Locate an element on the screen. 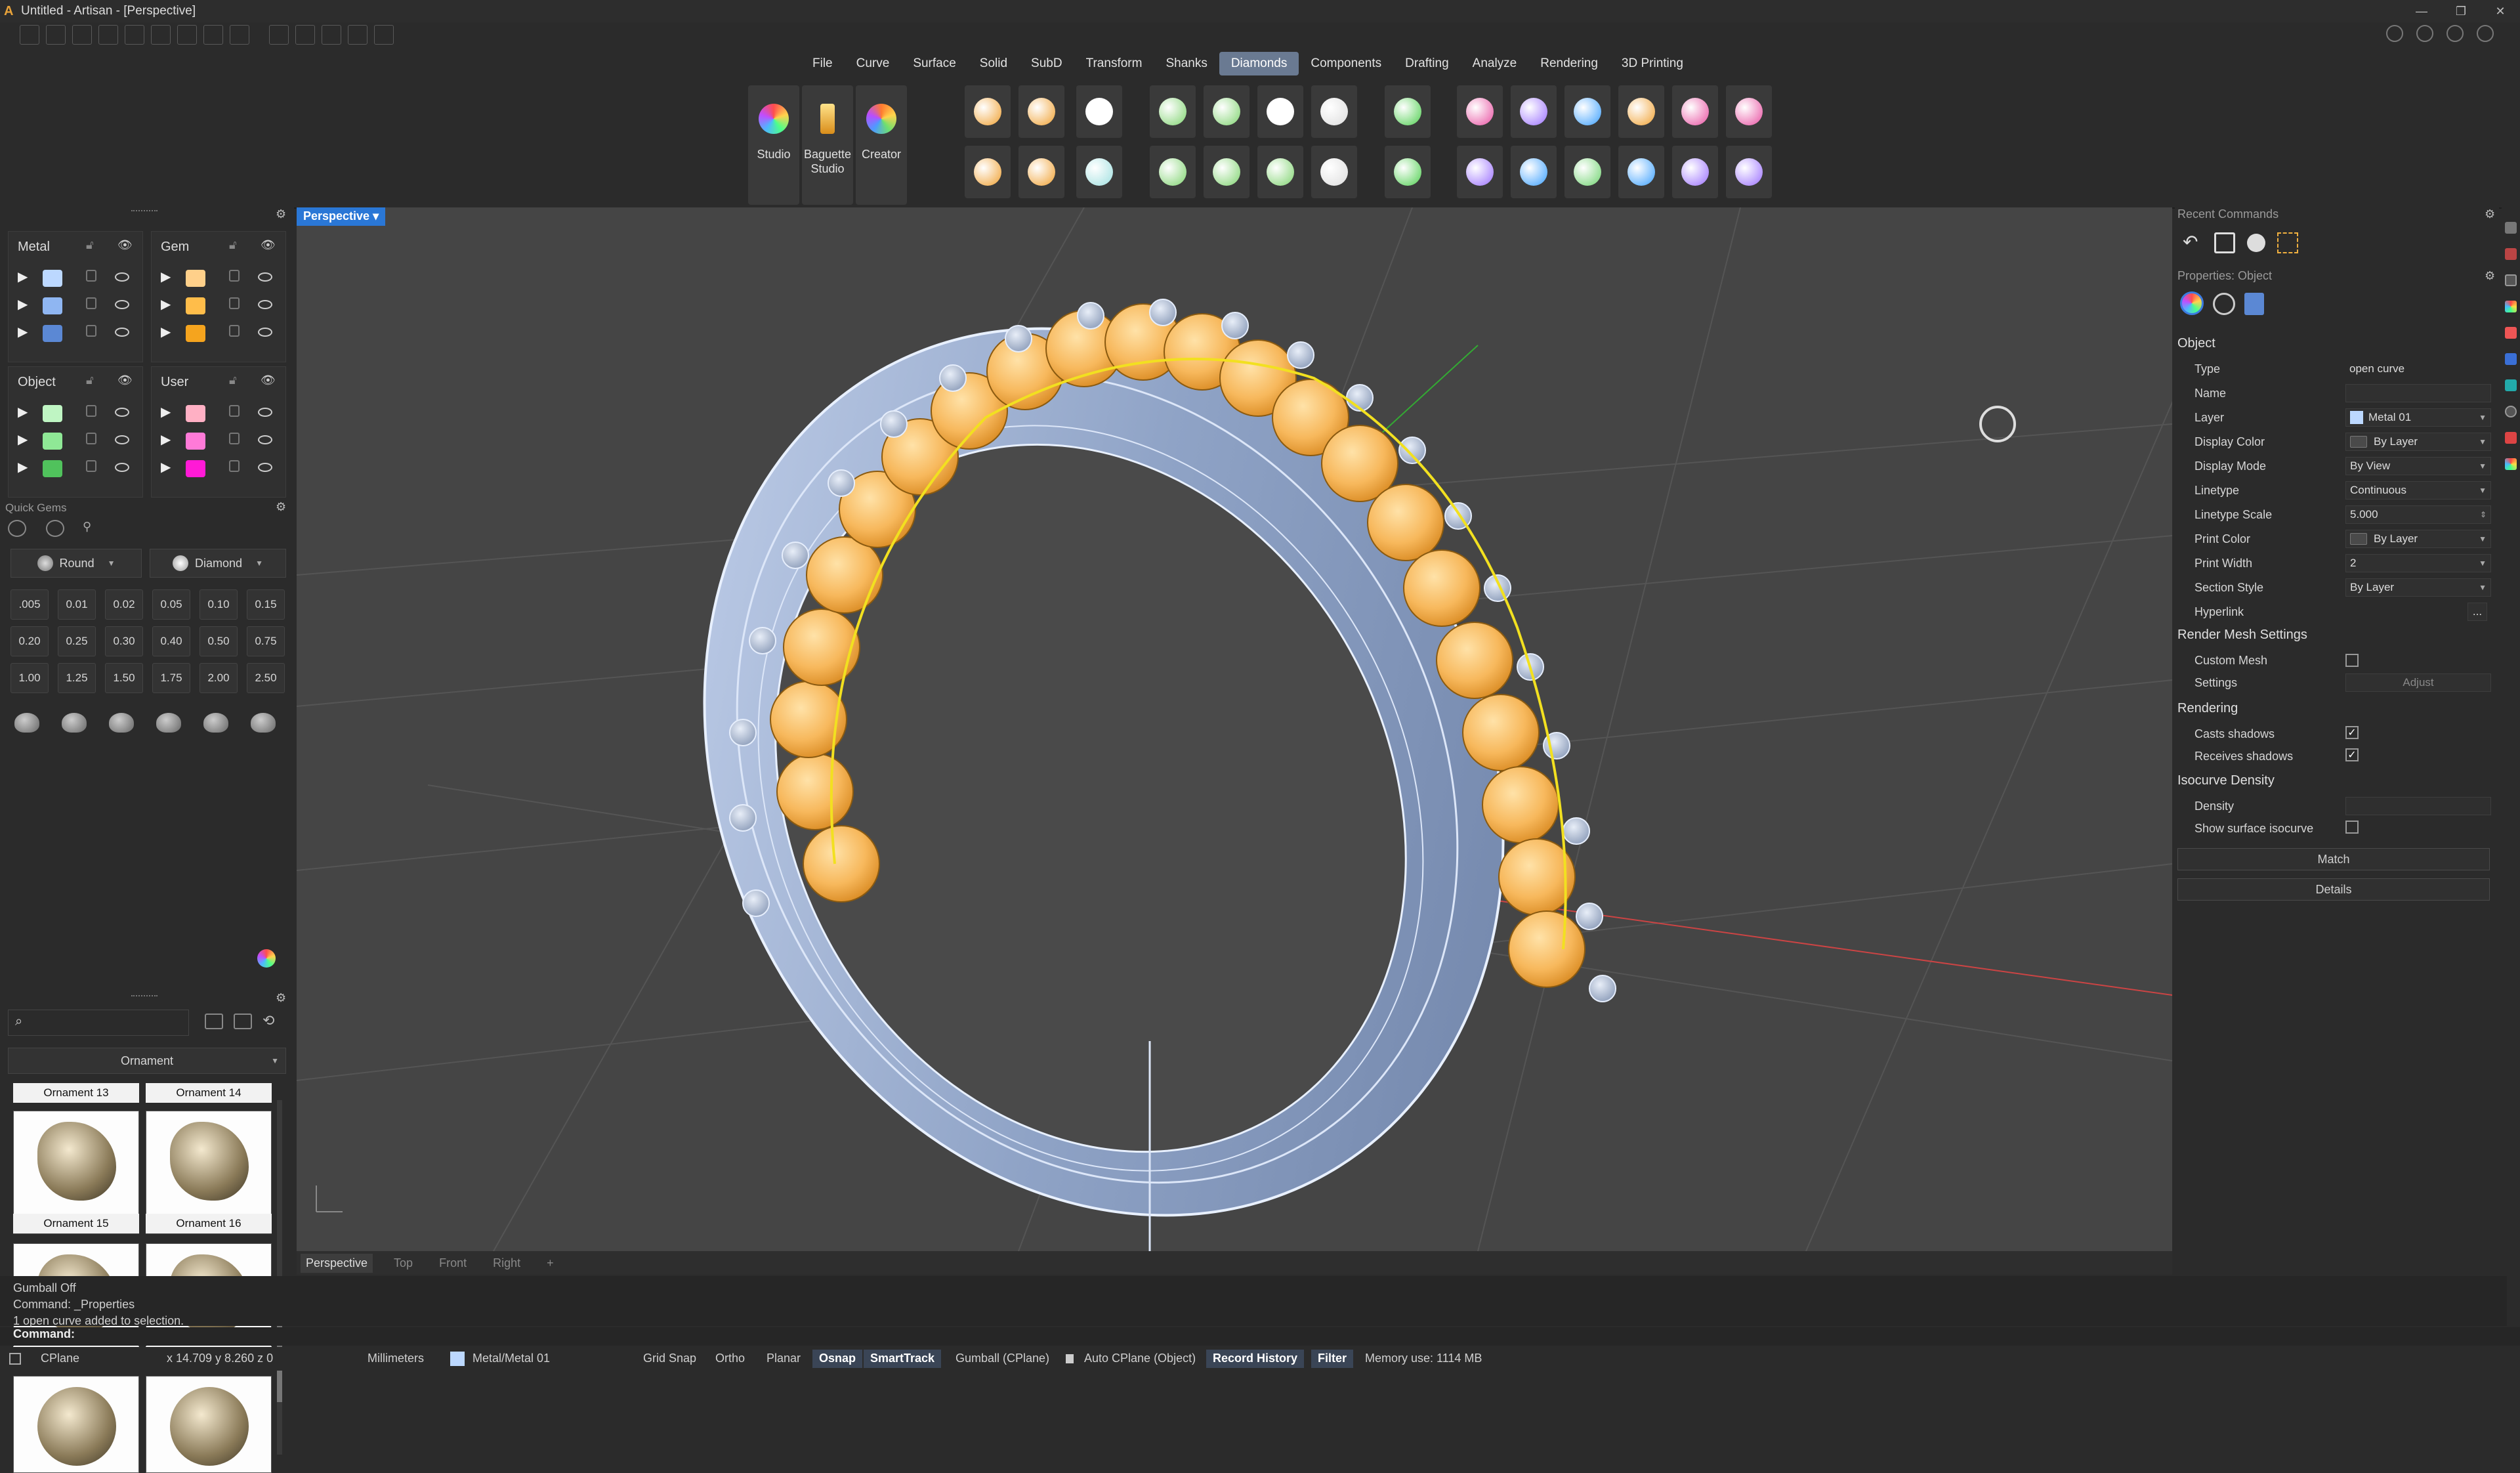  gem-render-icon is located at coordinates (1749, 111).